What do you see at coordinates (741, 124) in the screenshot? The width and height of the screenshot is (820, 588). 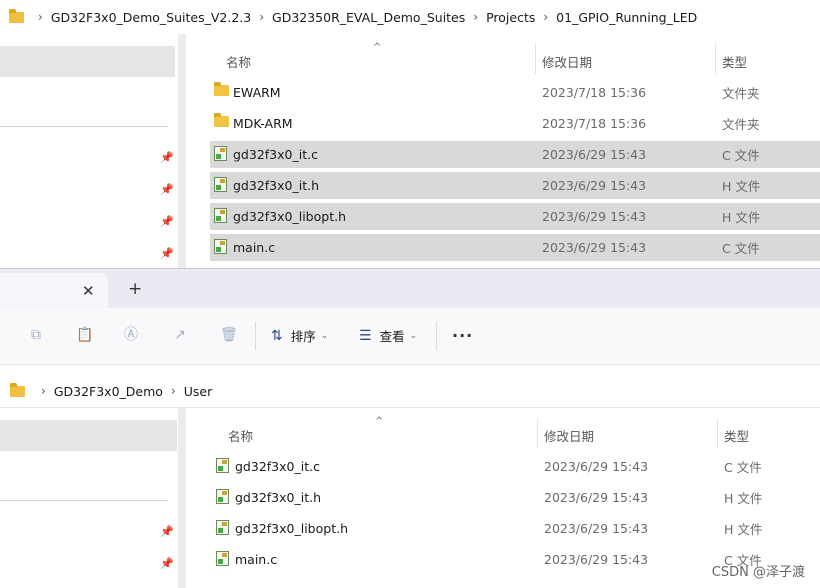 I see `file-type: 文件夹` at bounding box center [741, 124].